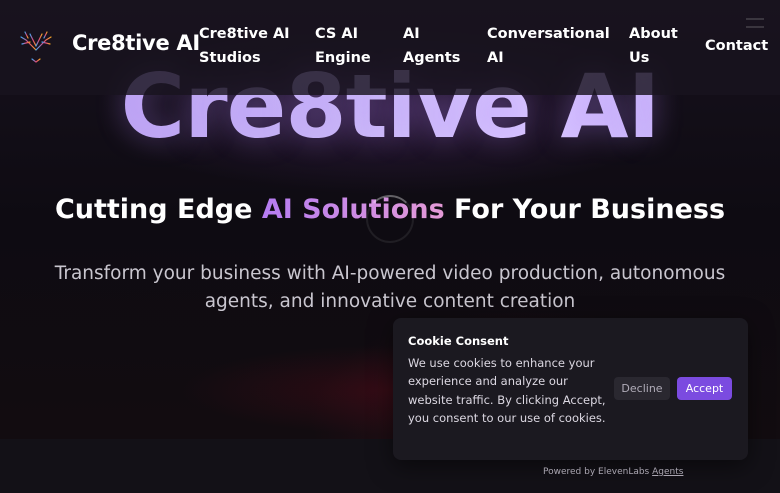 The height and width of the screenshot is (493, 780). Describe the element at coordinates (36, 46) in the screenshot. I see `tree-logo-icon` at that location.